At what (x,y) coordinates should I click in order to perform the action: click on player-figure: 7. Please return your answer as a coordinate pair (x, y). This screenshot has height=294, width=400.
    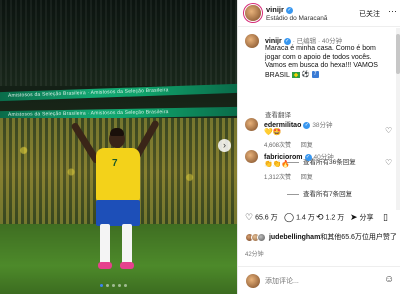
    Looking at the image, I should click on (120, 203).